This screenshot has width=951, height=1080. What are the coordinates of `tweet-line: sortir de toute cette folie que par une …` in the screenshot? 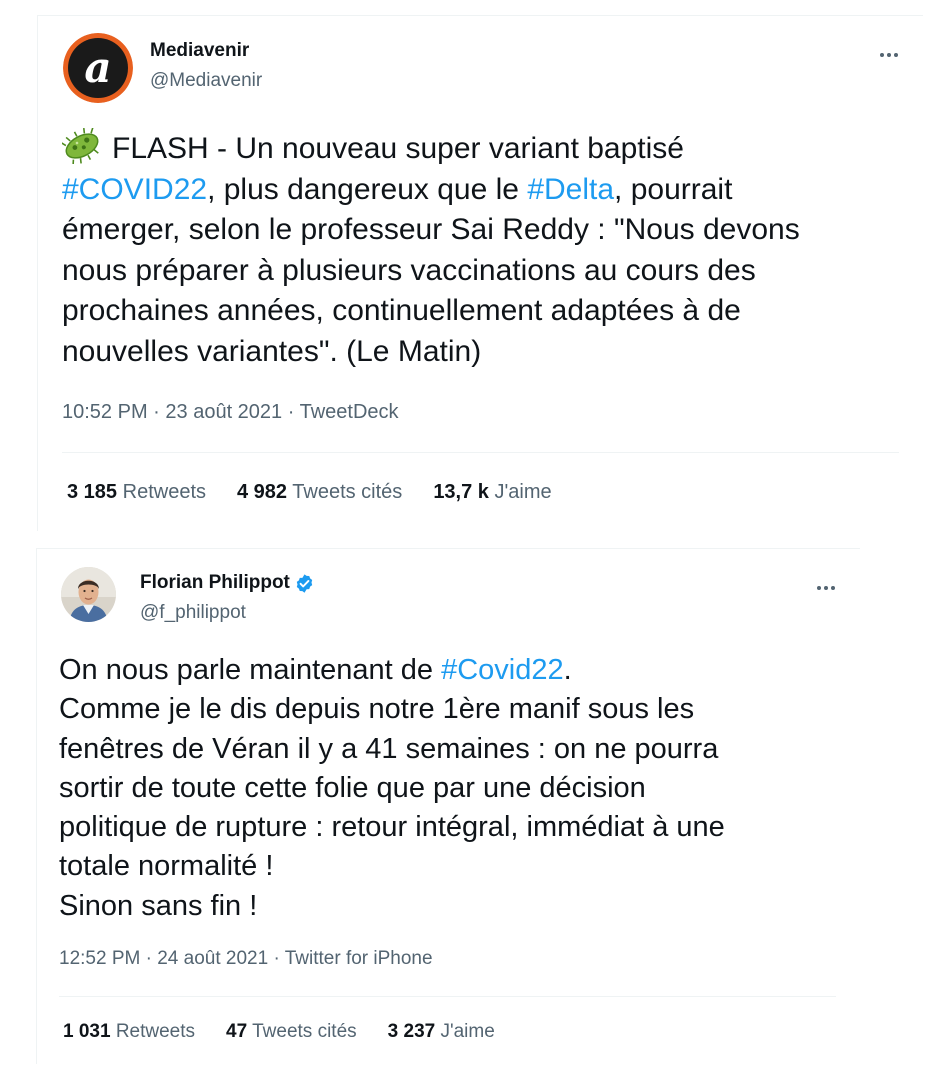 It's located at (352, 787).